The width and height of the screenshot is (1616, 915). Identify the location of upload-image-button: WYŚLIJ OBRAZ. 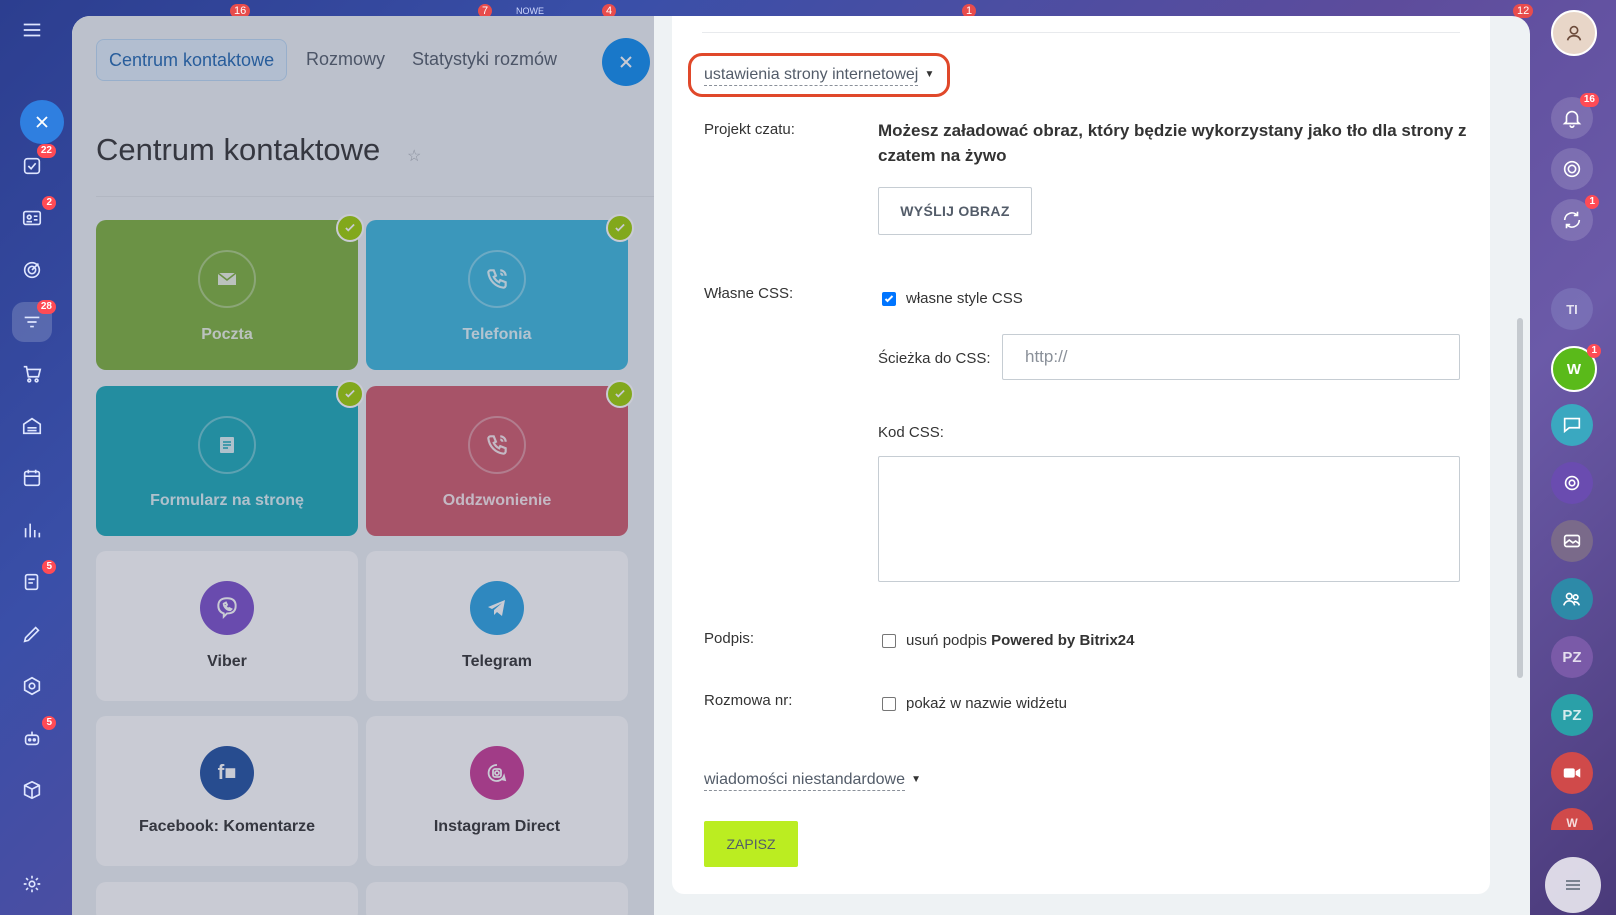
(955, 211).